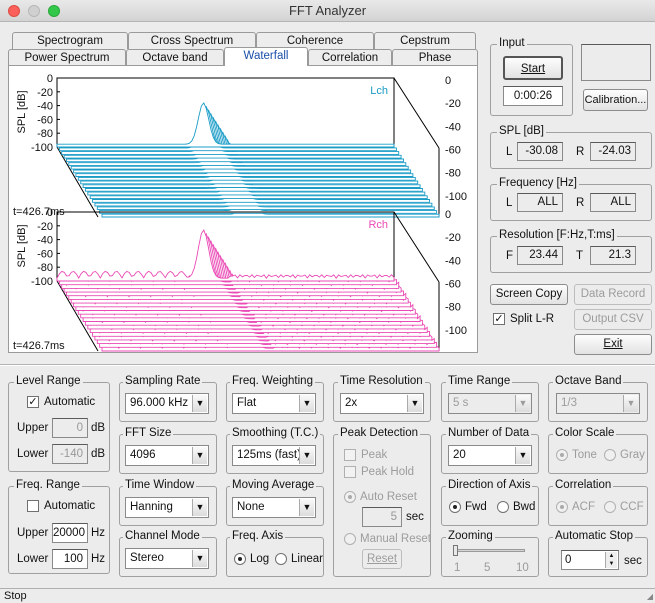 Image resolution: width=655 pixels, height=603 pixels. I want to click on screen-copy-button: Screen Copy, so click(529, 294).